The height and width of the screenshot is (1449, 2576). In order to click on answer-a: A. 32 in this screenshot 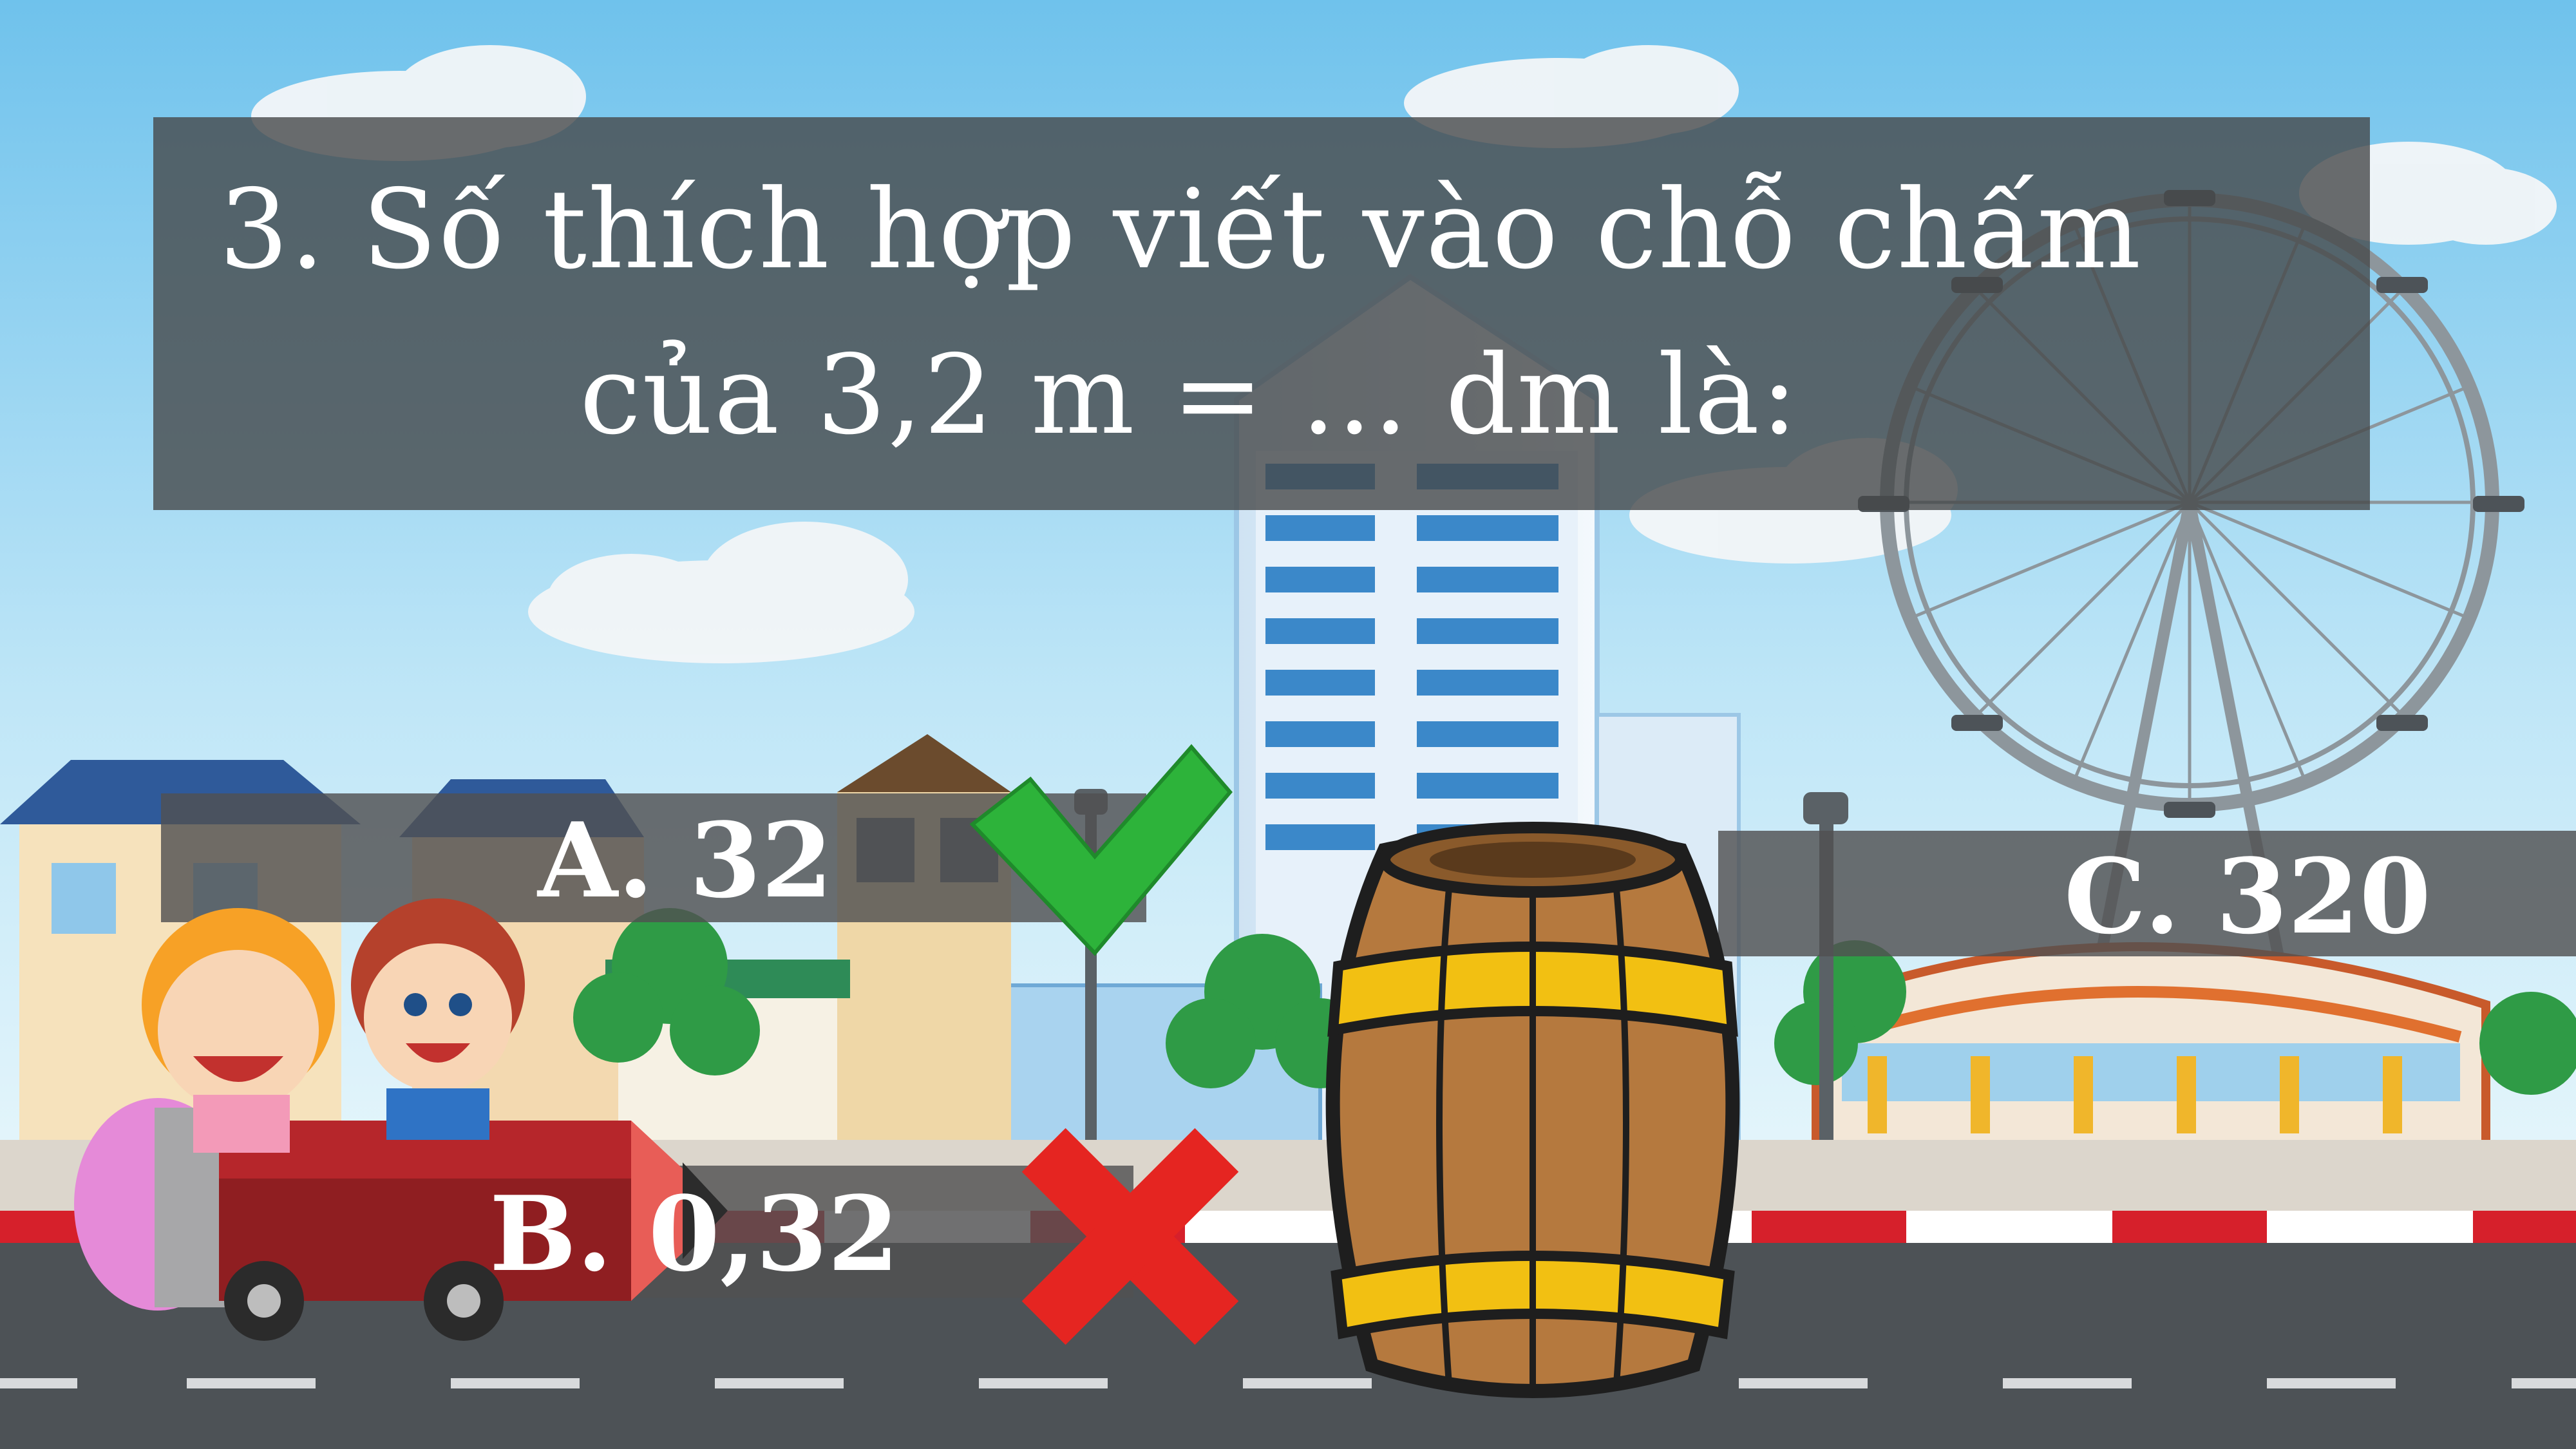, I will do `click(685, 860)`.